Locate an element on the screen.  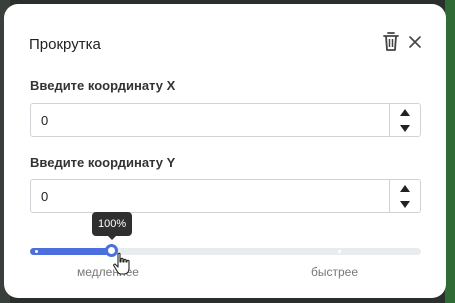
speed-max-label: быстрее is located at coordinates (335, 272).